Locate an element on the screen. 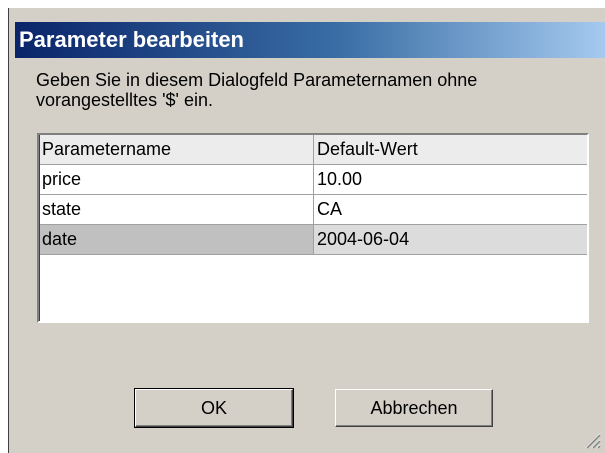  default-value-cell: CA is located at coordinates (450, 209).